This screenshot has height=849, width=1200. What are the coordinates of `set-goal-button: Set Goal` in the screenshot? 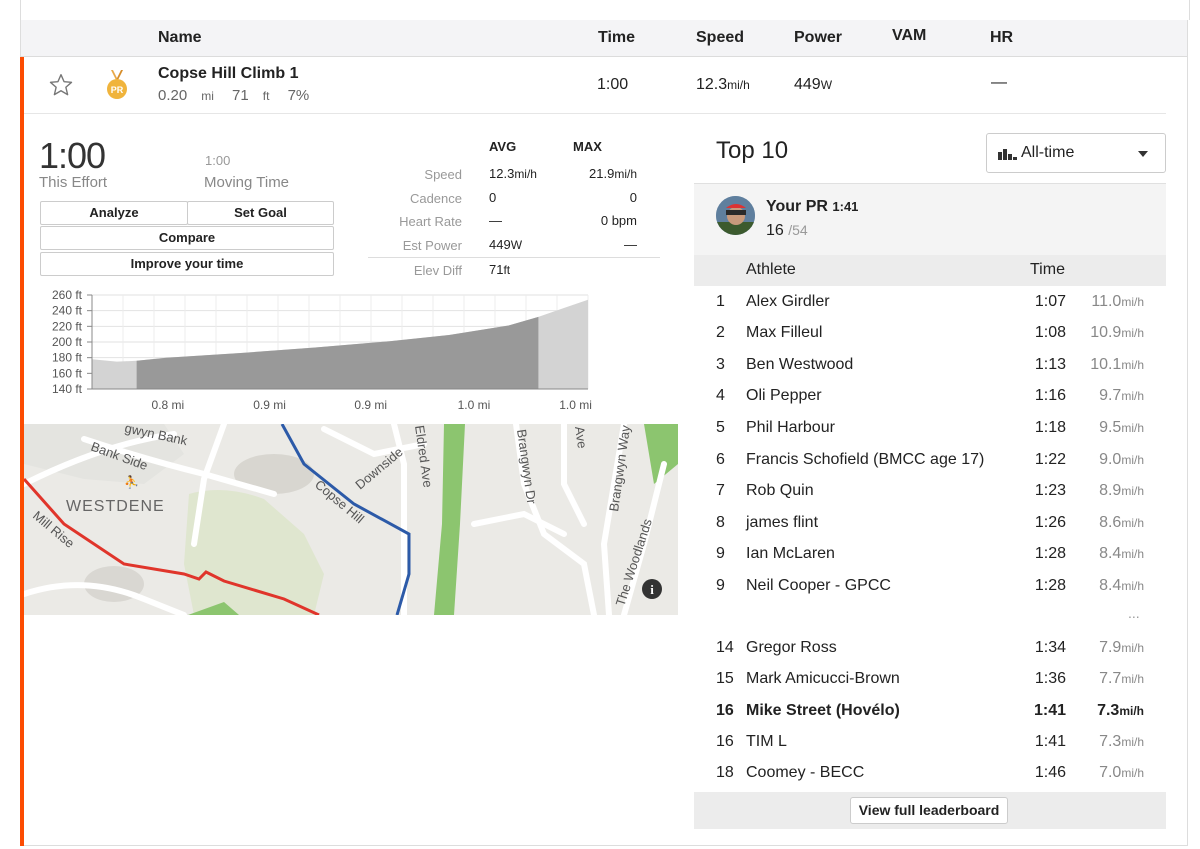 It's located at (260, 213).